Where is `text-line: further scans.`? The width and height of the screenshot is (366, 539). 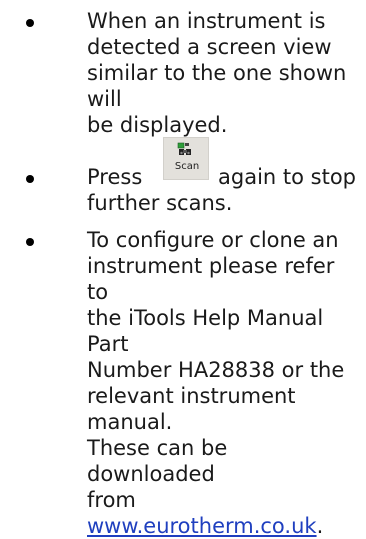 text-line: further scans. is located at coordinates (160, 203).